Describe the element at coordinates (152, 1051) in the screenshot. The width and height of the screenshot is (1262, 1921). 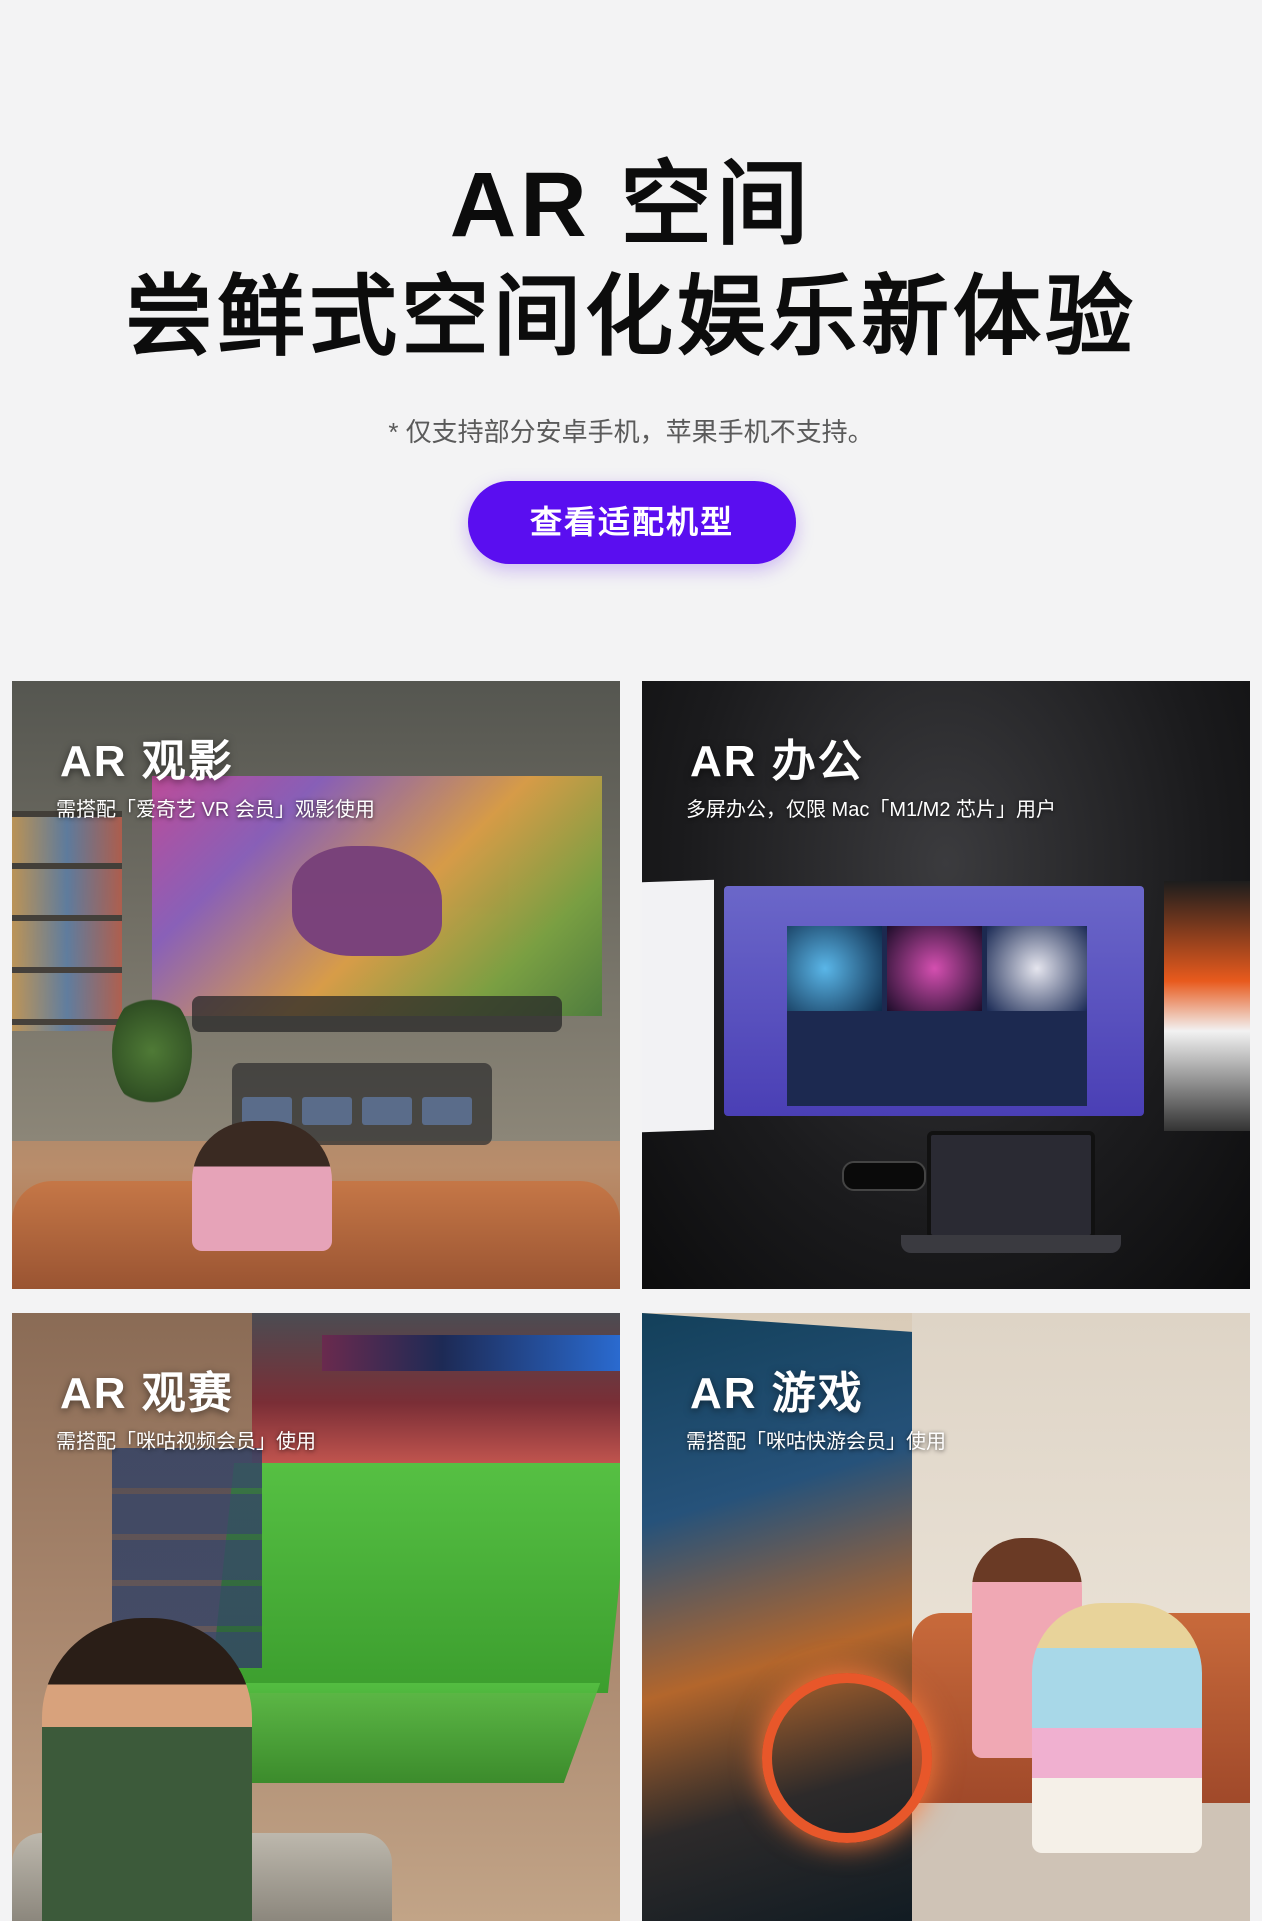
I see `plant-image` at that location.